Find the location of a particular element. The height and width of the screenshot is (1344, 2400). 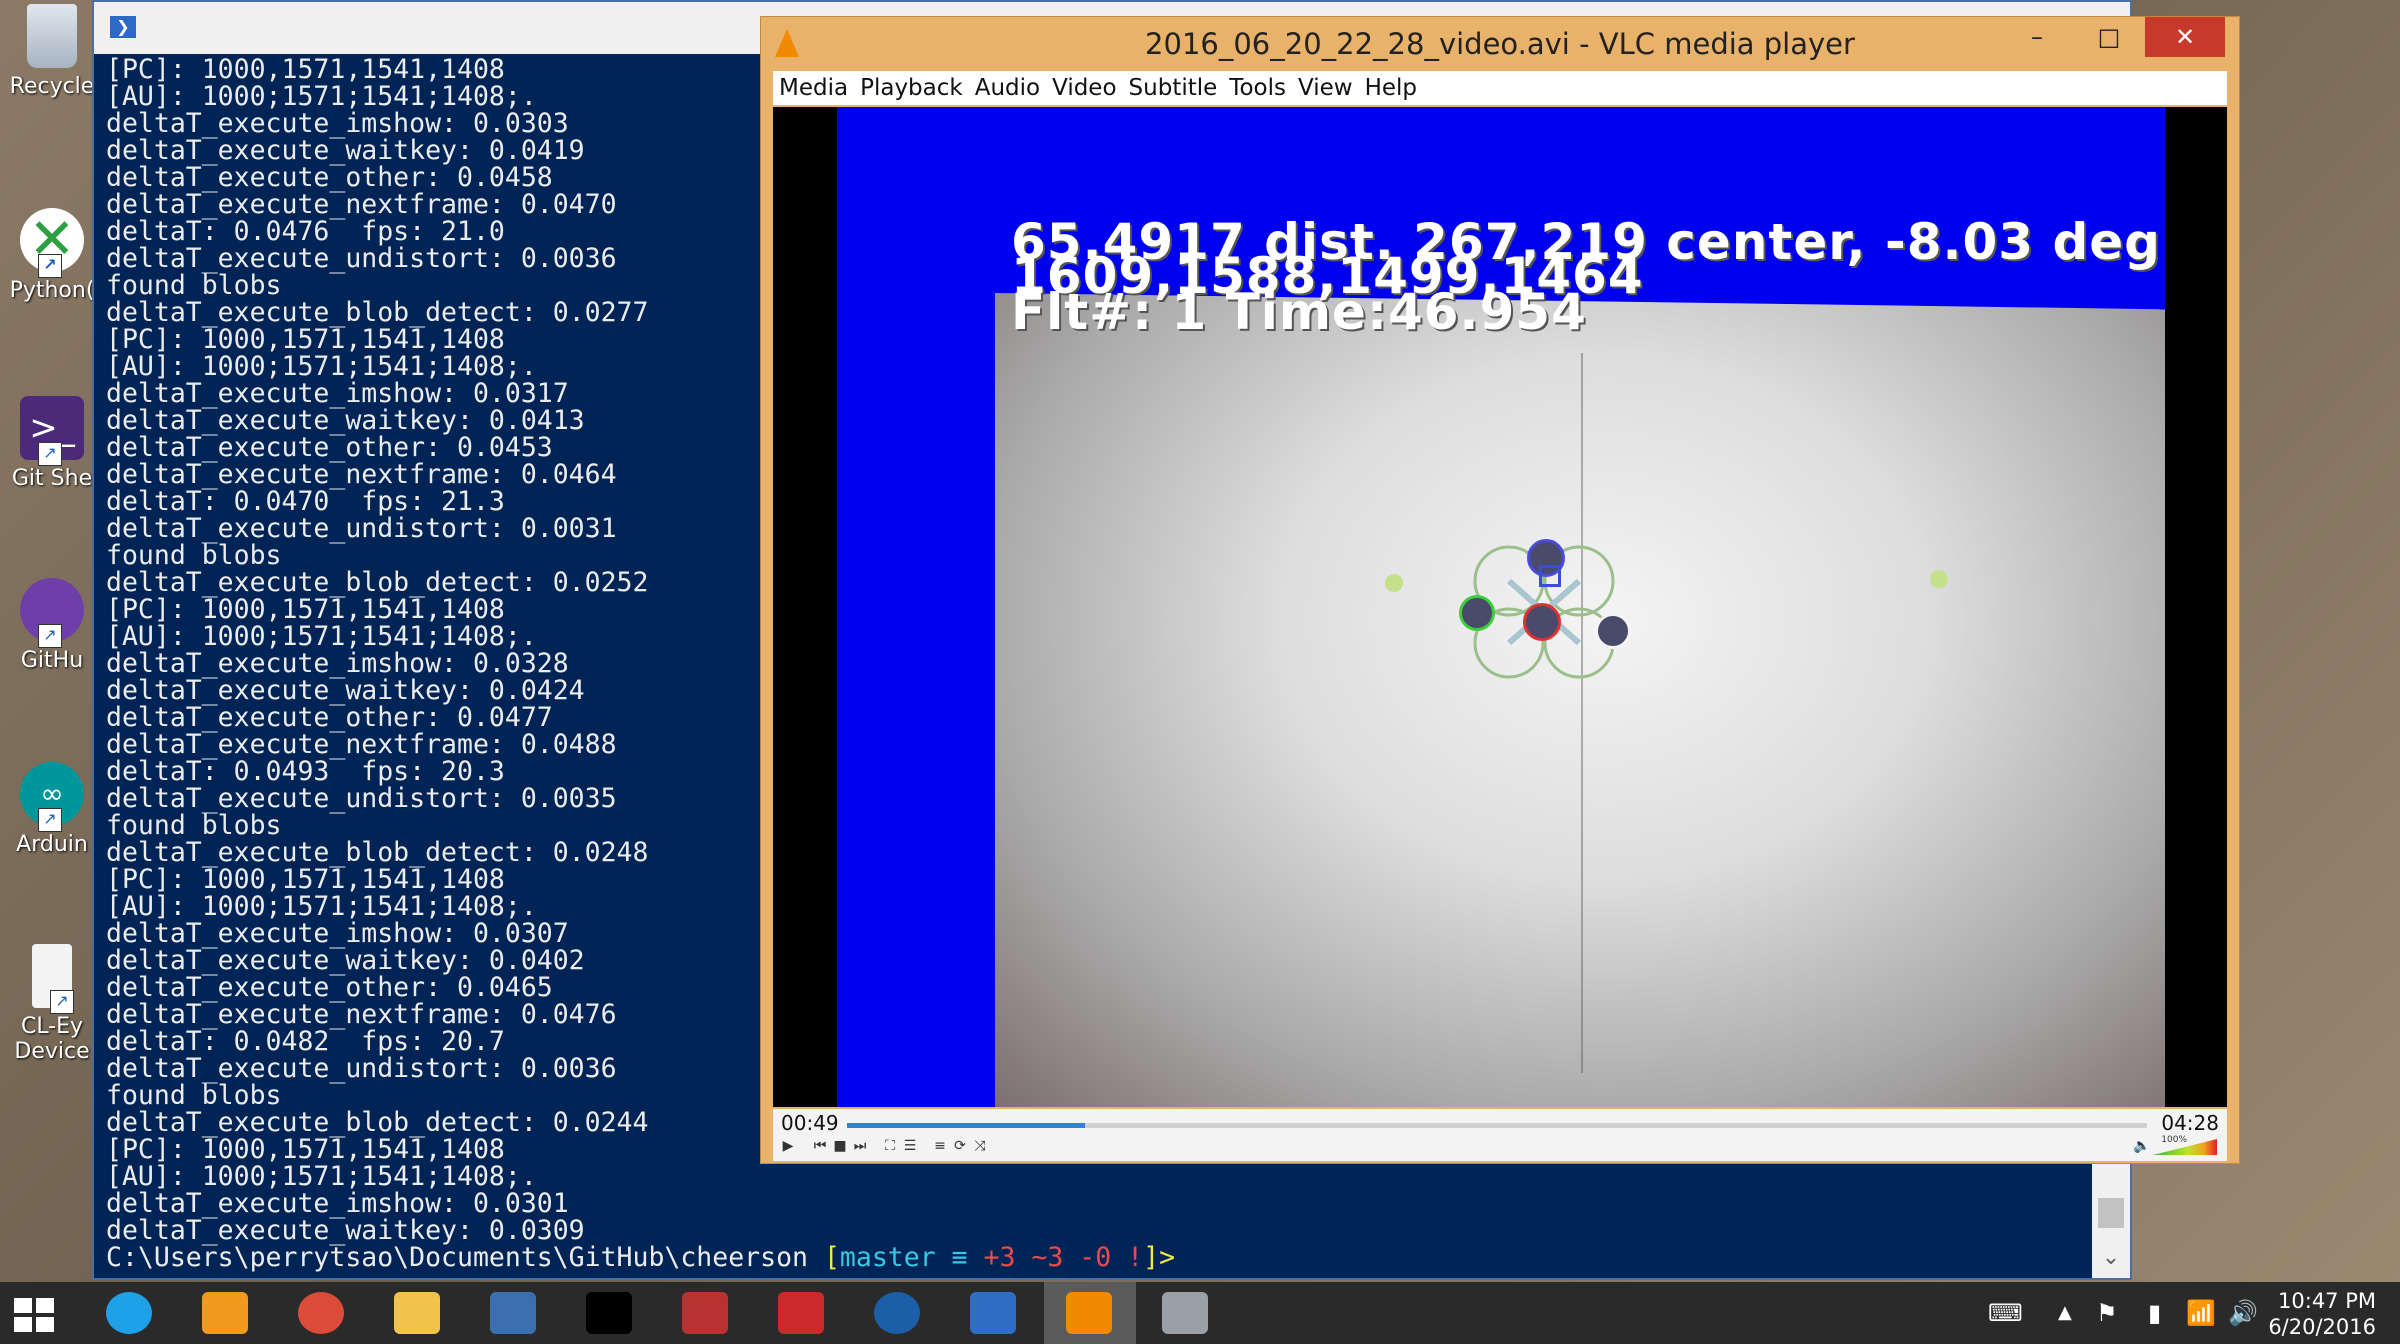

scrollbar-thumb is located at coordinates (2111, 1213).